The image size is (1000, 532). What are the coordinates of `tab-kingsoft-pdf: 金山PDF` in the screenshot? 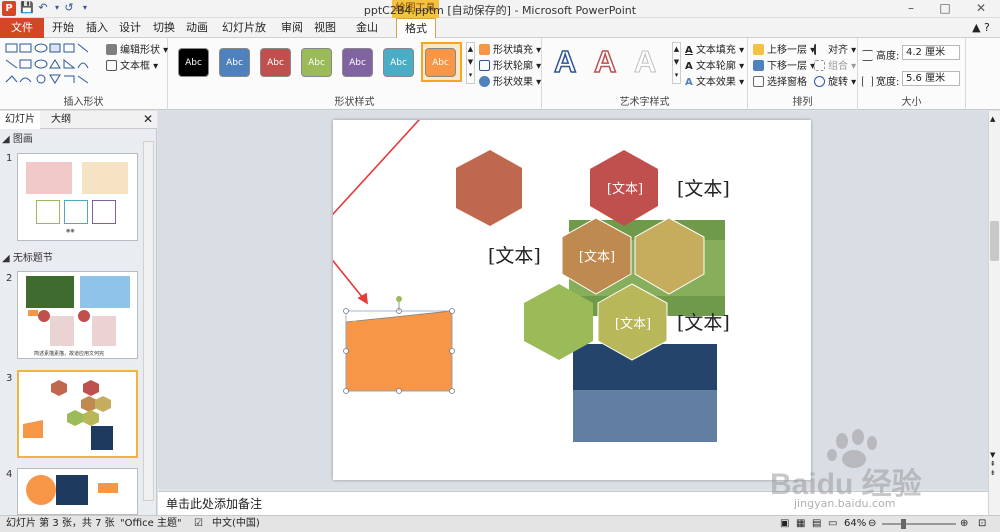 It's located at (367, 36).